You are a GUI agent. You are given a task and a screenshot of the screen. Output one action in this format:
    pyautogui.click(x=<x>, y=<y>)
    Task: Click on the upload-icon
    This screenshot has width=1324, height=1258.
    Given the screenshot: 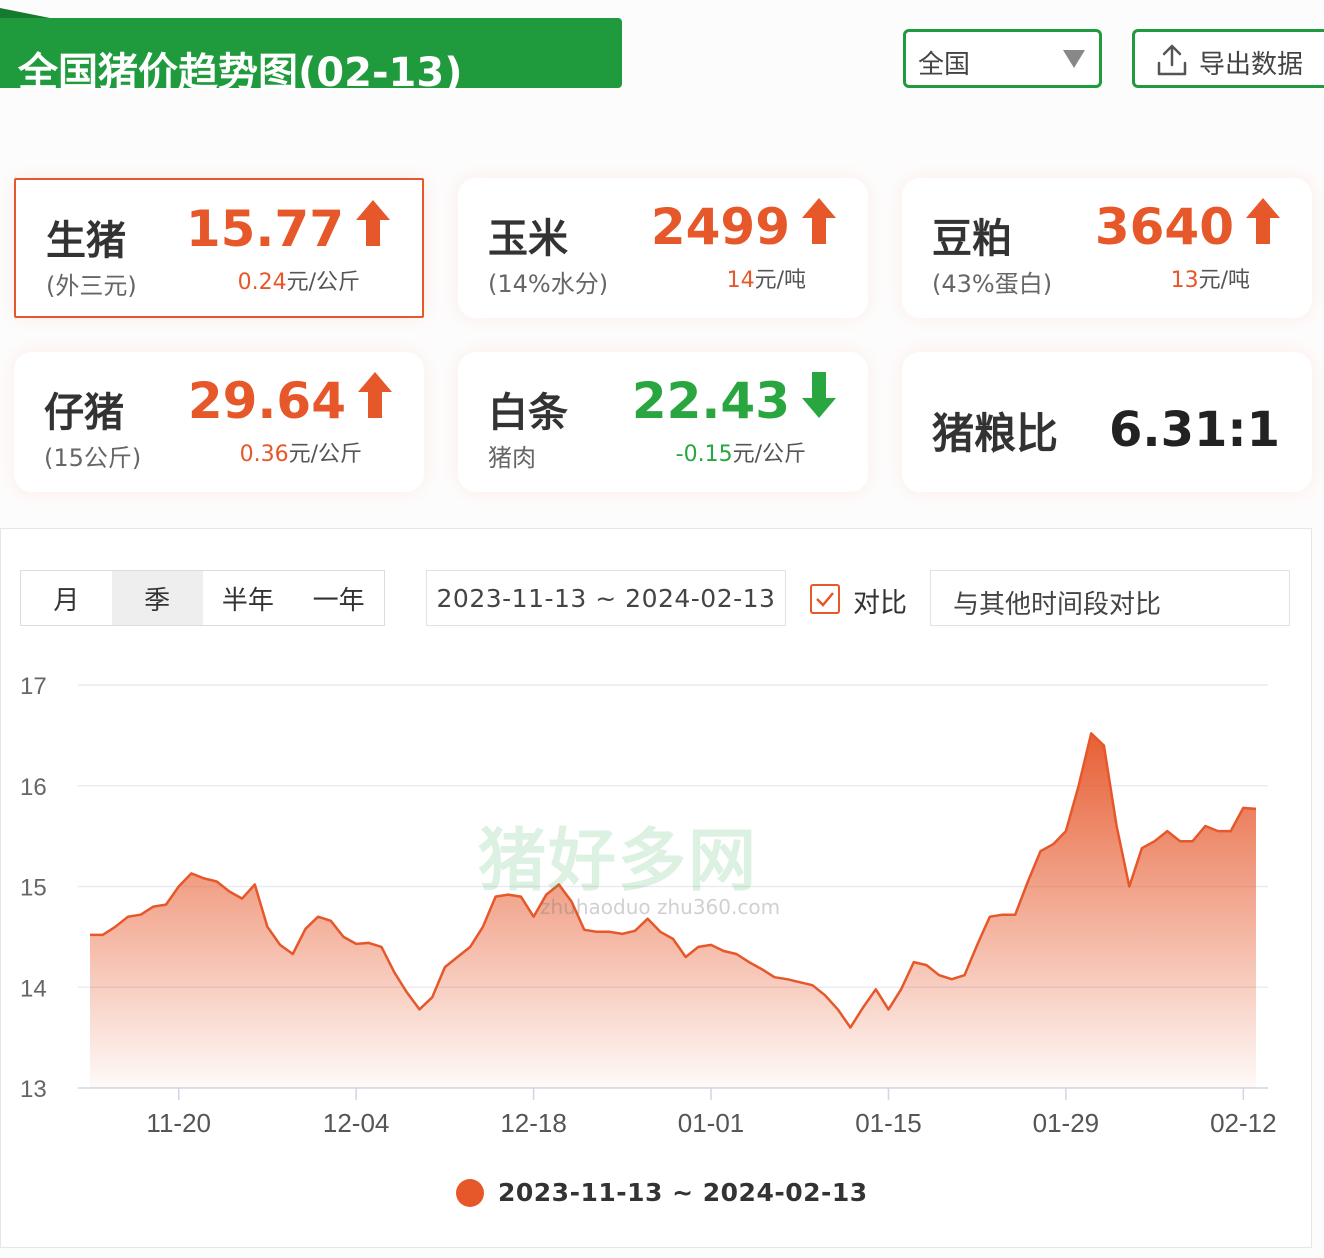 What is the action you would take?
    pyautogui.click(x=1172, y=60)
    